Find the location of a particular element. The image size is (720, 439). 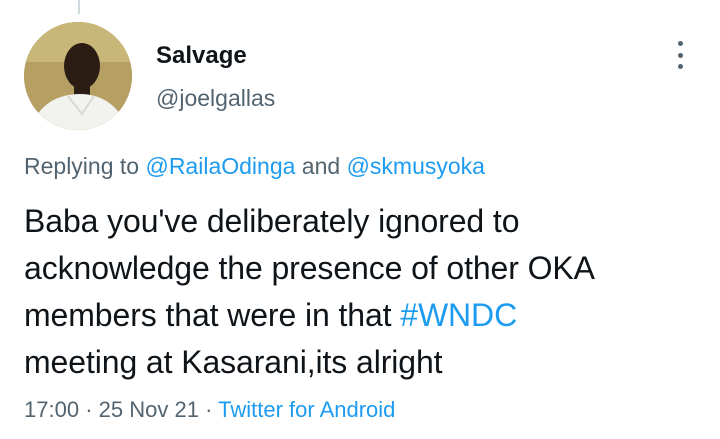

tweet-text-line: members that were in that #WNDC is located at coordinates (364, 315).